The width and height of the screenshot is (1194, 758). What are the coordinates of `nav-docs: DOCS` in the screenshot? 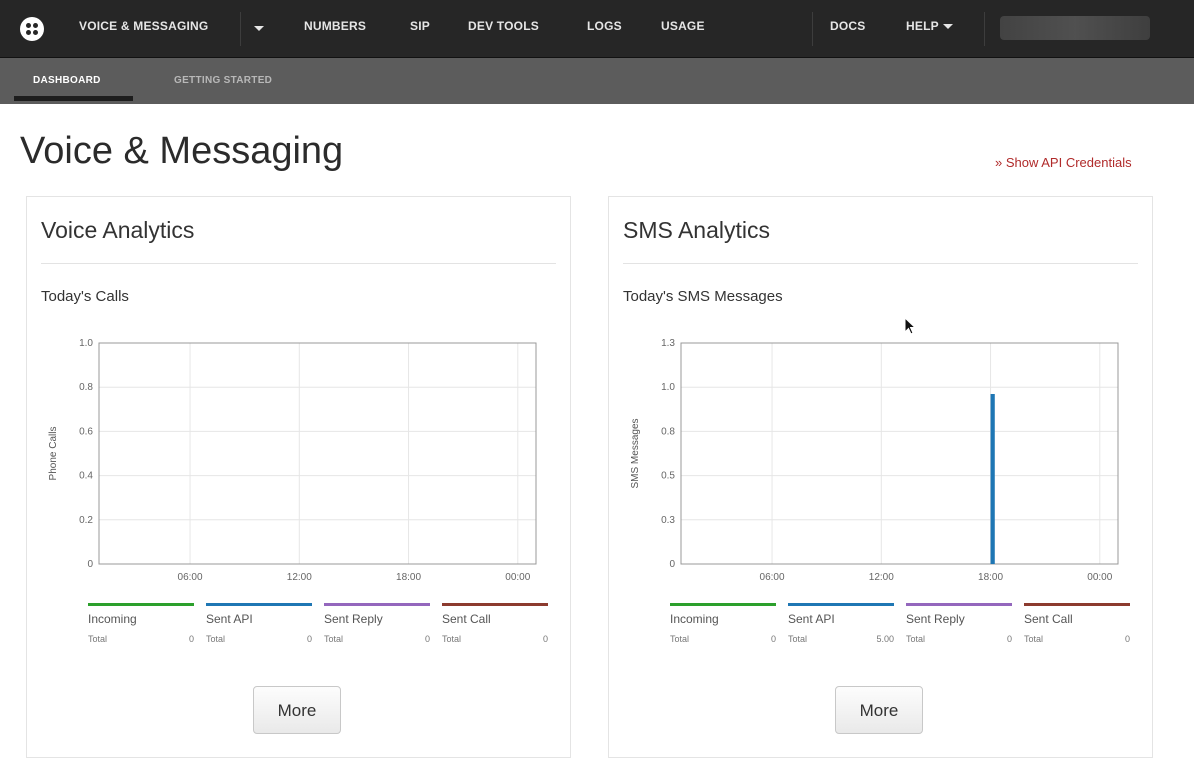 It's located at (847, 26).